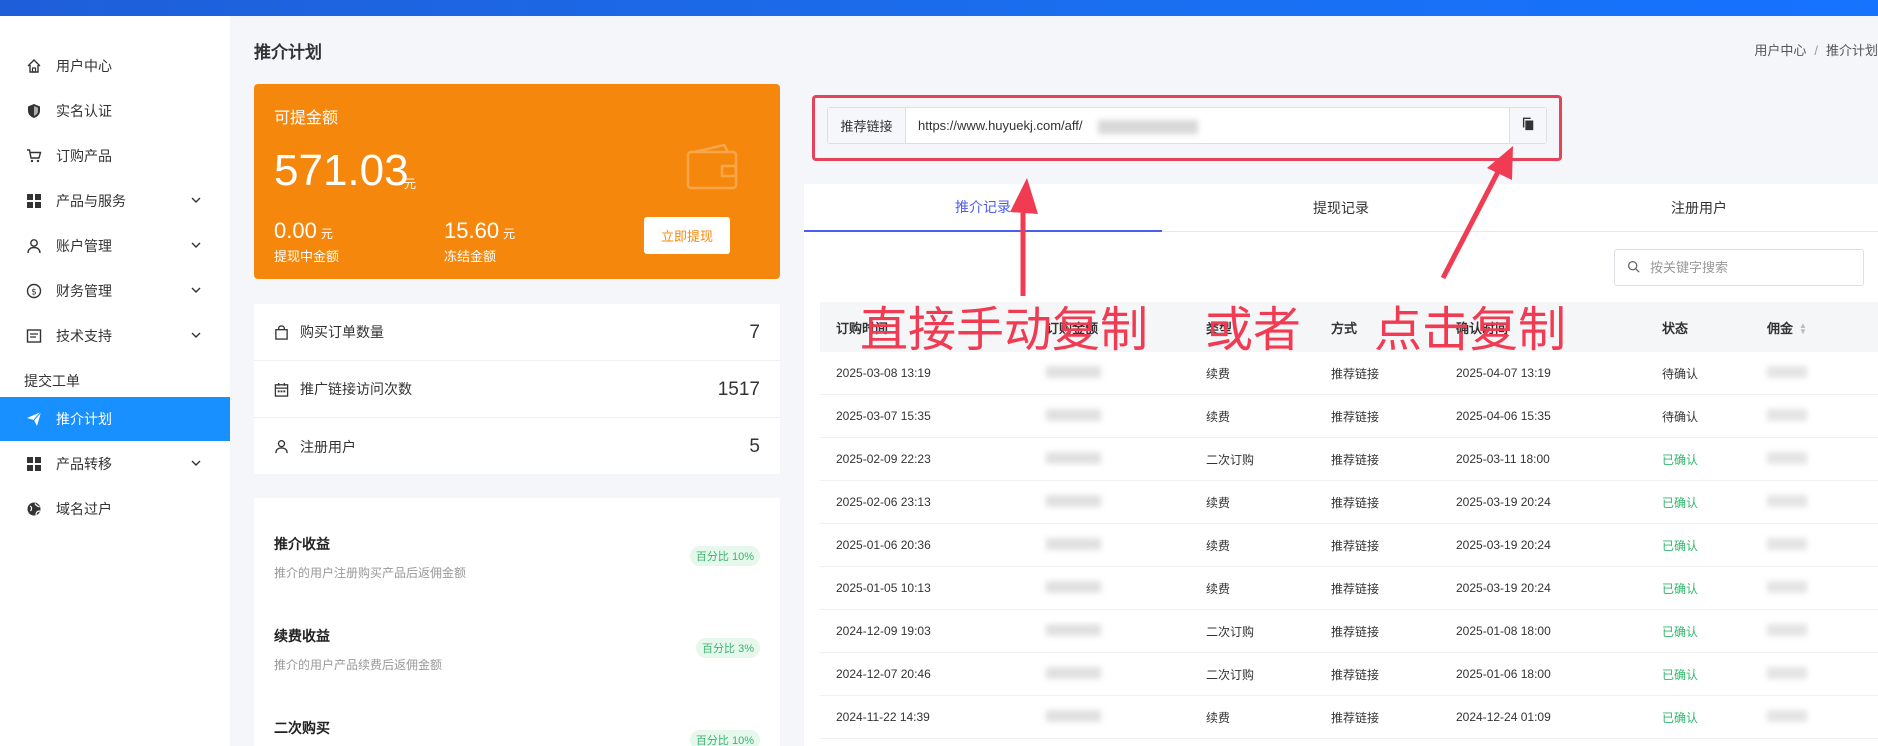  Describe the element at coordinates (115, 509) in the screenshot. I see `sidebar-item-domain-transfer: 域名过户` at that location.